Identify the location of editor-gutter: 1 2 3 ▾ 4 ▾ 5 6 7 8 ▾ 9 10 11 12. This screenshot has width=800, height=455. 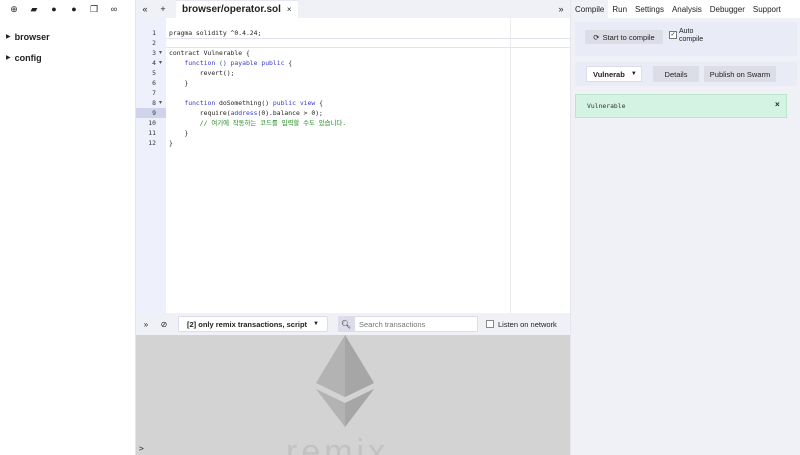
(151, 165).